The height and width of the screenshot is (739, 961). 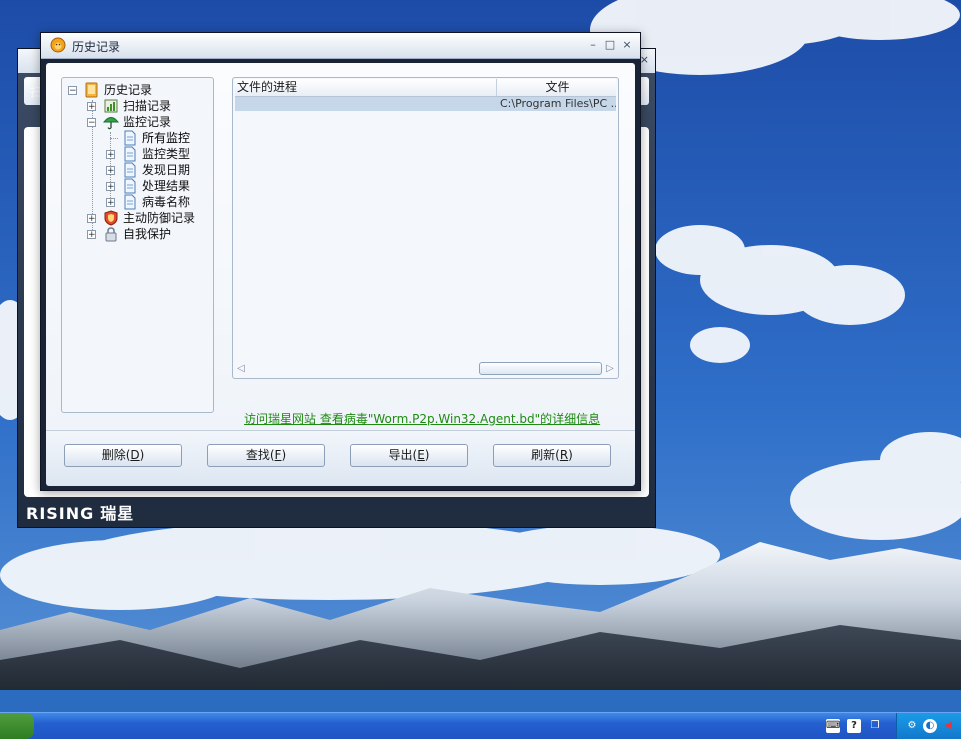 What do you see at coordinates (545, 455) in the screenshot?
I see `refresh-button-label: 刷新(` at bounding box center [545, 455].